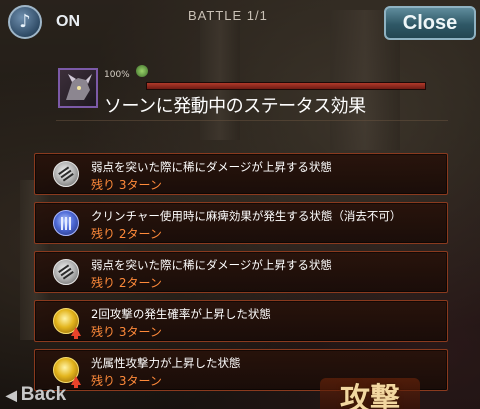  Describe the element at coordinates (228, 15) in the screenshot. I see `battle-counter: BATTLE 1/1` at that location.